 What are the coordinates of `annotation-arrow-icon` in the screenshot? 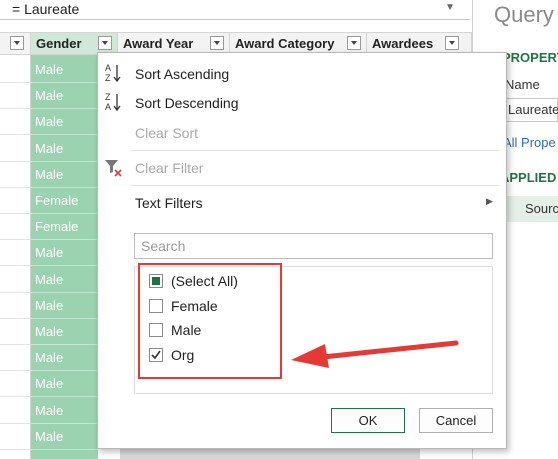 It's located at (373, 350).